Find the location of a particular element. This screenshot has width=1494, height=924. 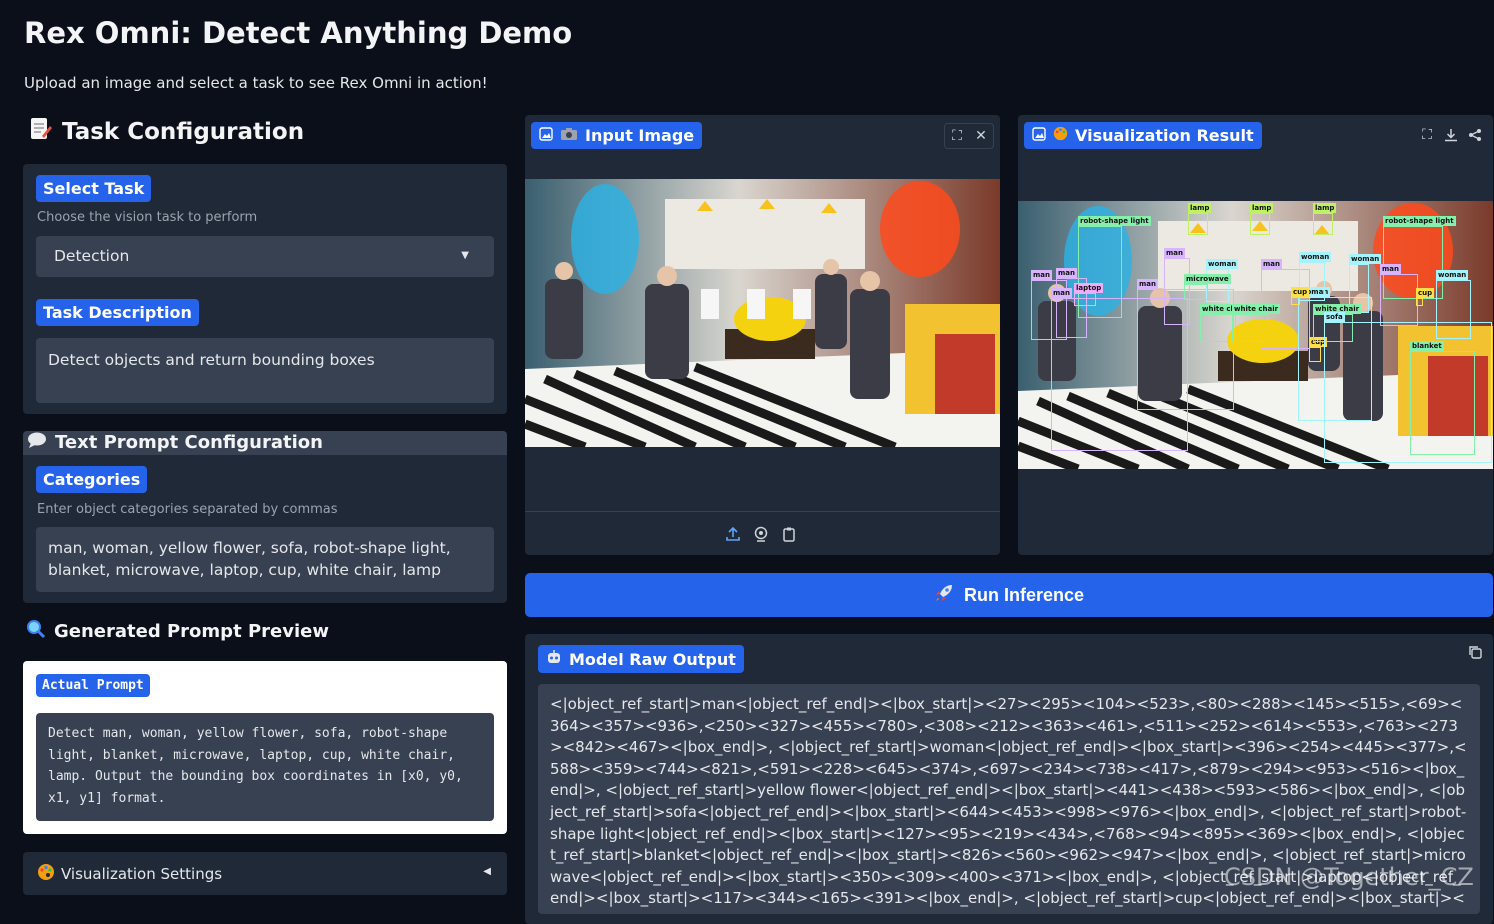

speech-bubble-icon is located at coordinates (37, 442).